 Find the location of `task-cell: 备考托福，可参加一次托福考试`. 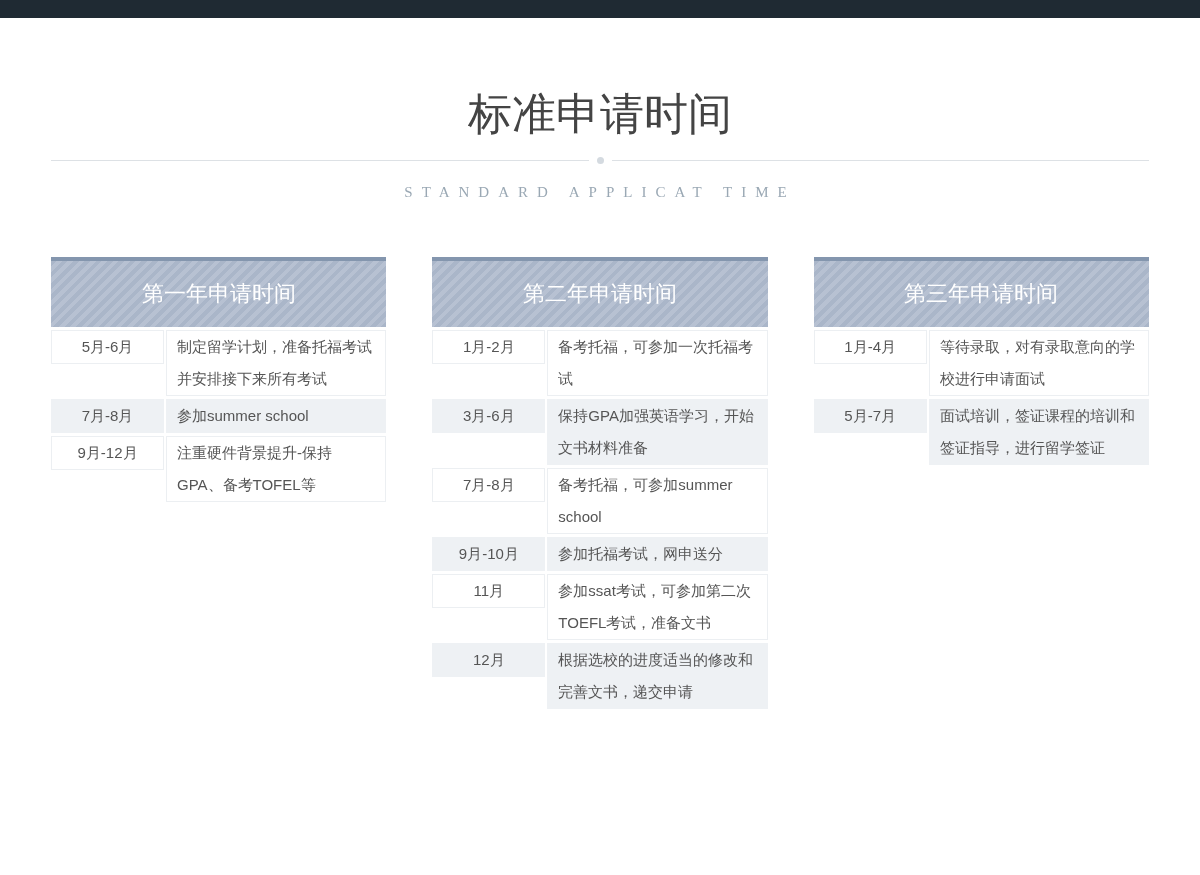

task-cell: 备考托福，可参加一次托福考试 is located at coordinates (657, 362).